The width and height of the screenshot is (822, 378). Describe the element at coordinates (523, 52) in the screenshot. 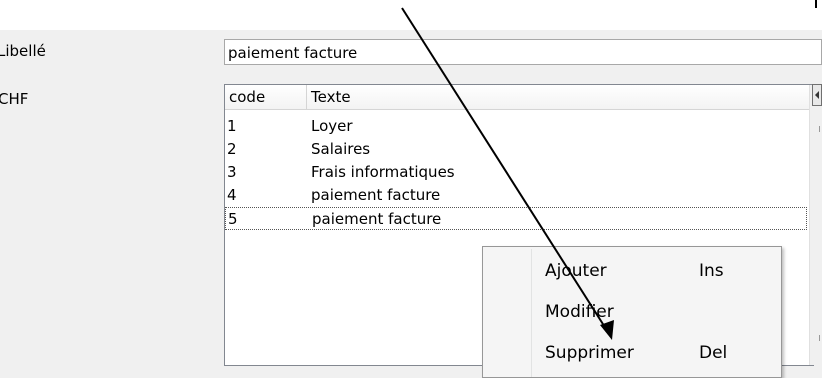

I see `libelle-combobox: paiement facture` at that location.